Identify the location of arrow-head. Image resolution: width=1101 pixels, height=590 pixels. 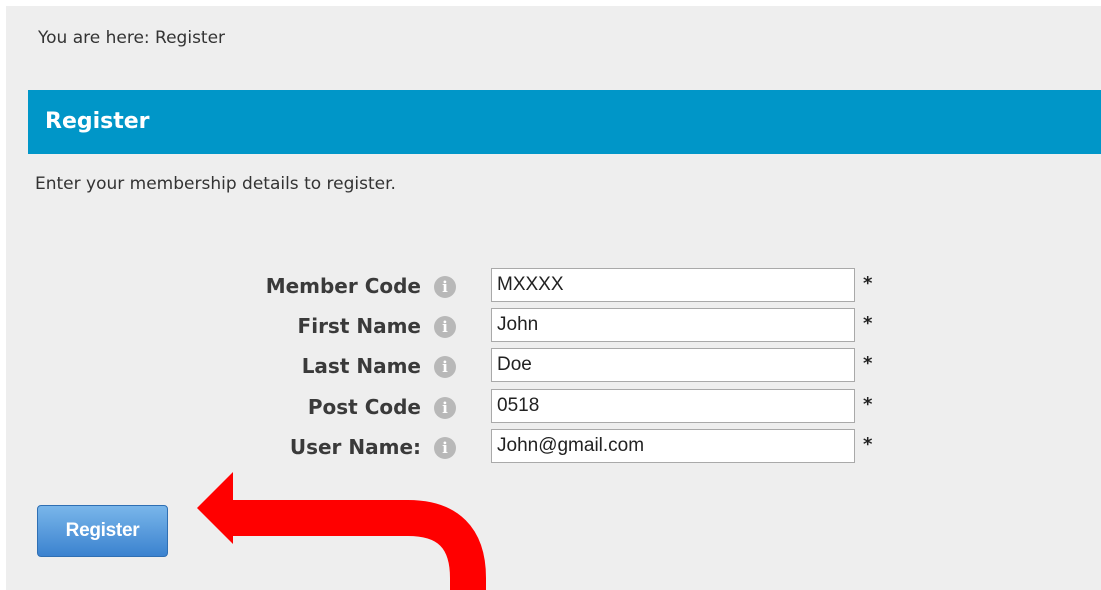
(215, 508).